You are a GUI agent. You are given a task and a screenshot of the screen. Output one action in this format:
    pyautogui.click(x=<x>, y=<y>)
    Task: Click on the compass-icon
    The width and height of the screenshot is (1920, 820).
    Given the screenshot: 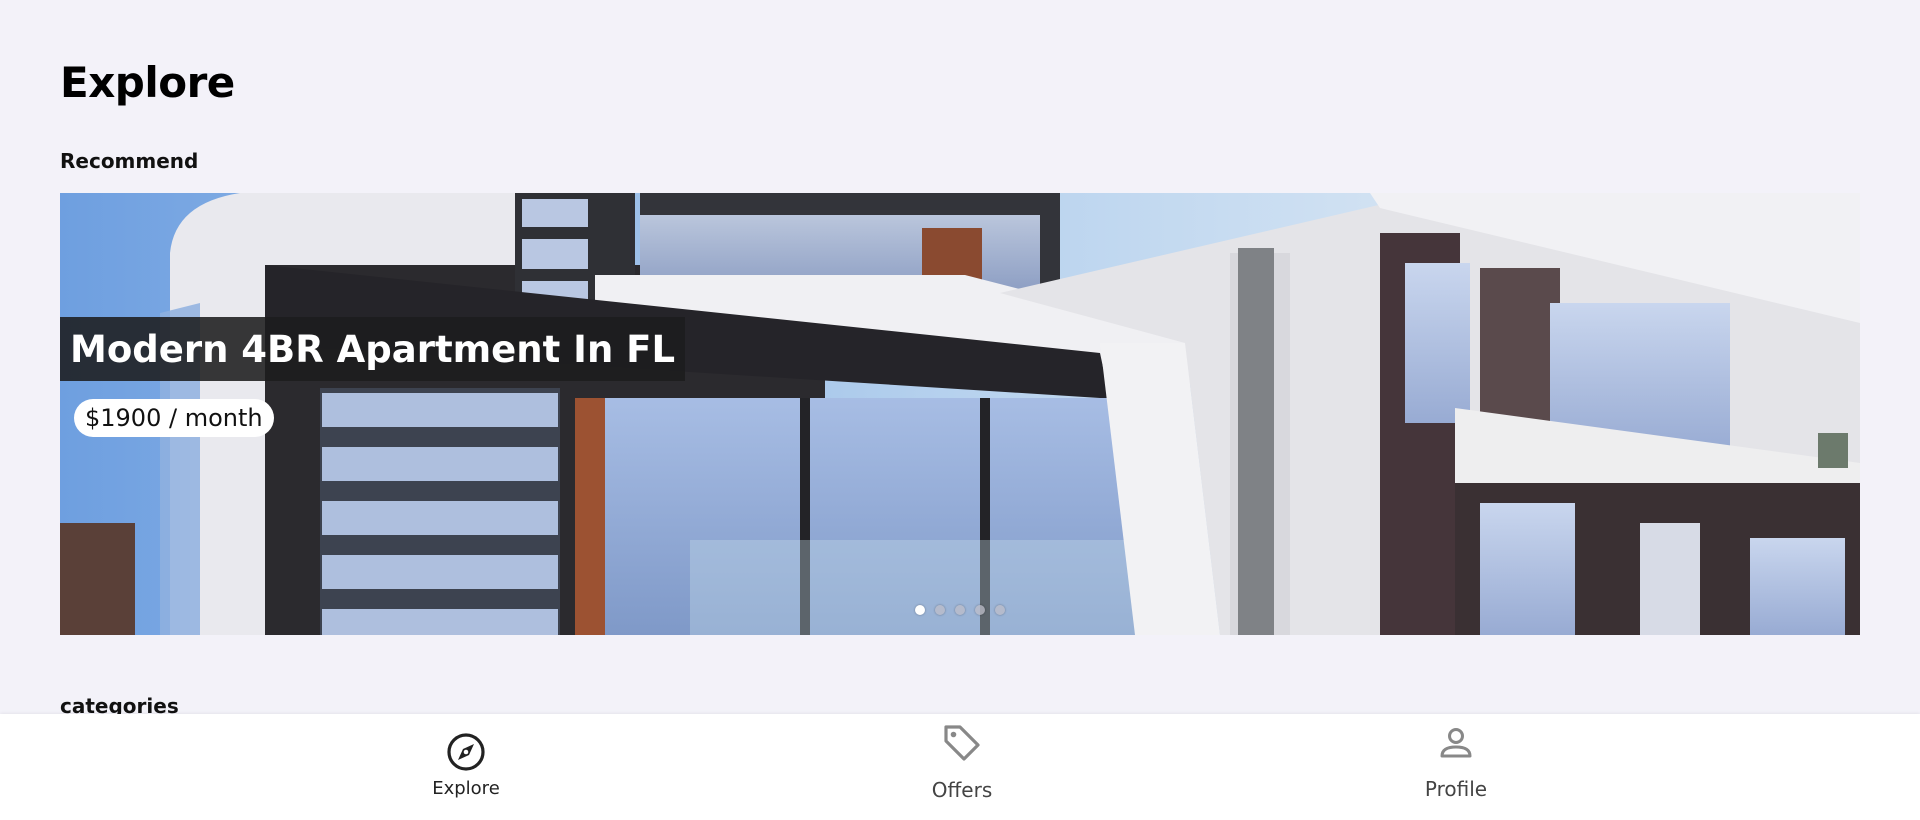 What is the action you would take?
    pyautogui.click(x=466, y=752)
    